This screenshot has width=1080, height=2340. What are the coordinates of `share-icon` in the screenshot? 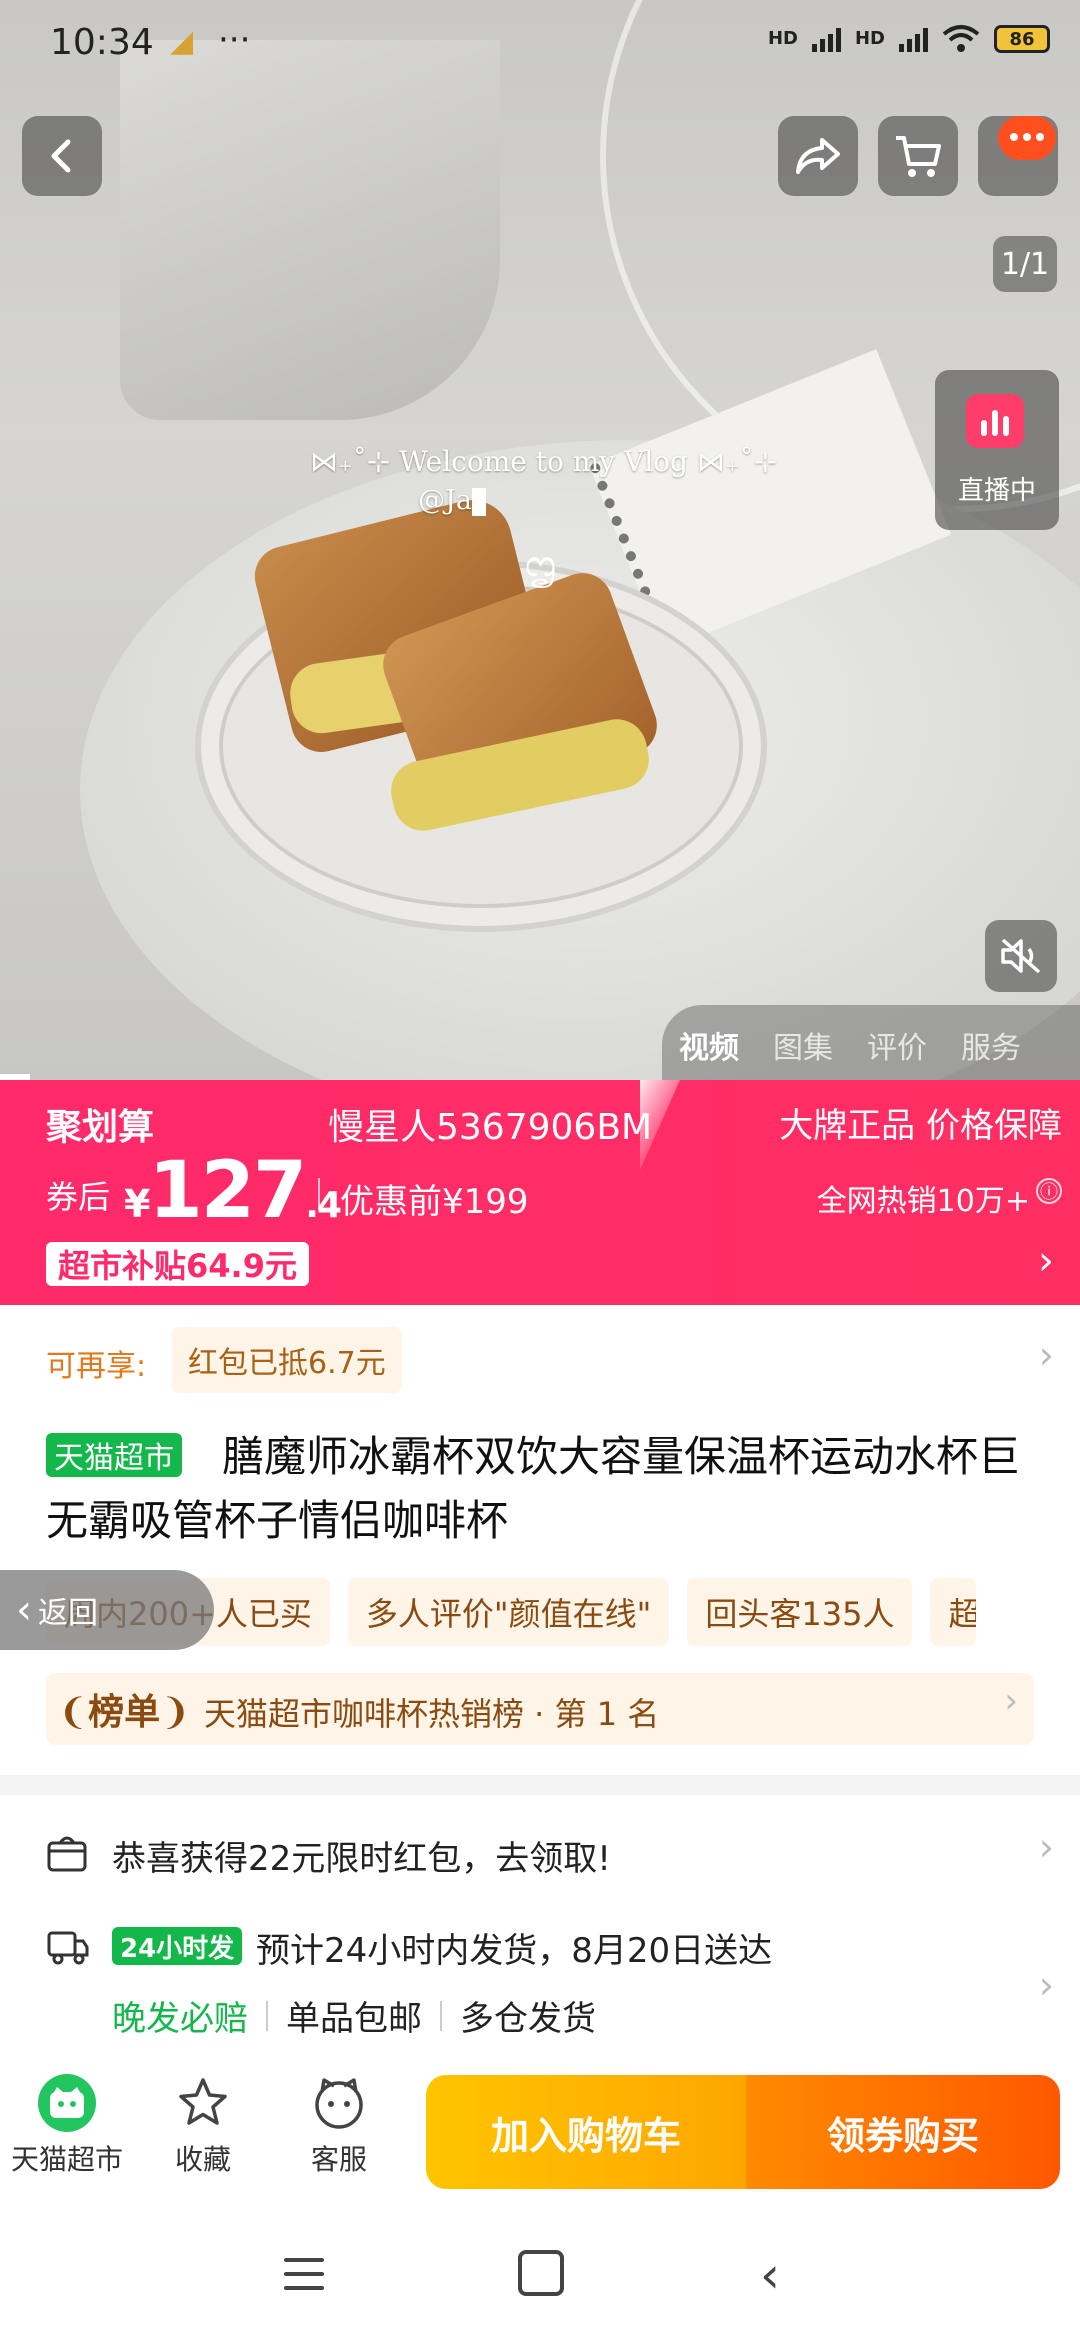 It's located at (818, 156).